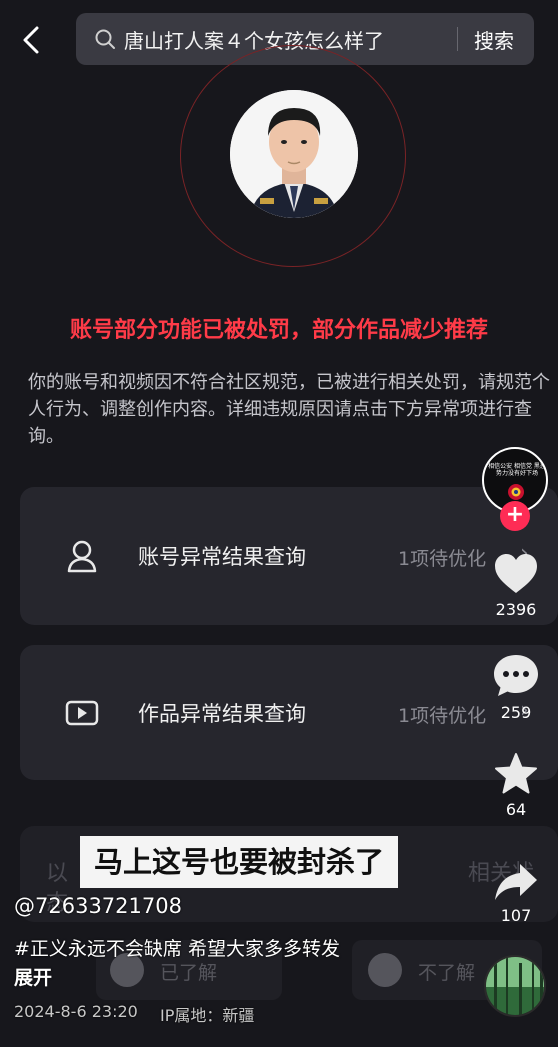 Image resolution: width=558 pixels, height=1047 pixels. What do you see at coordinates (516, 915) in the screenshot?
I see `share-count: 107` at bounding box center [516, 915].